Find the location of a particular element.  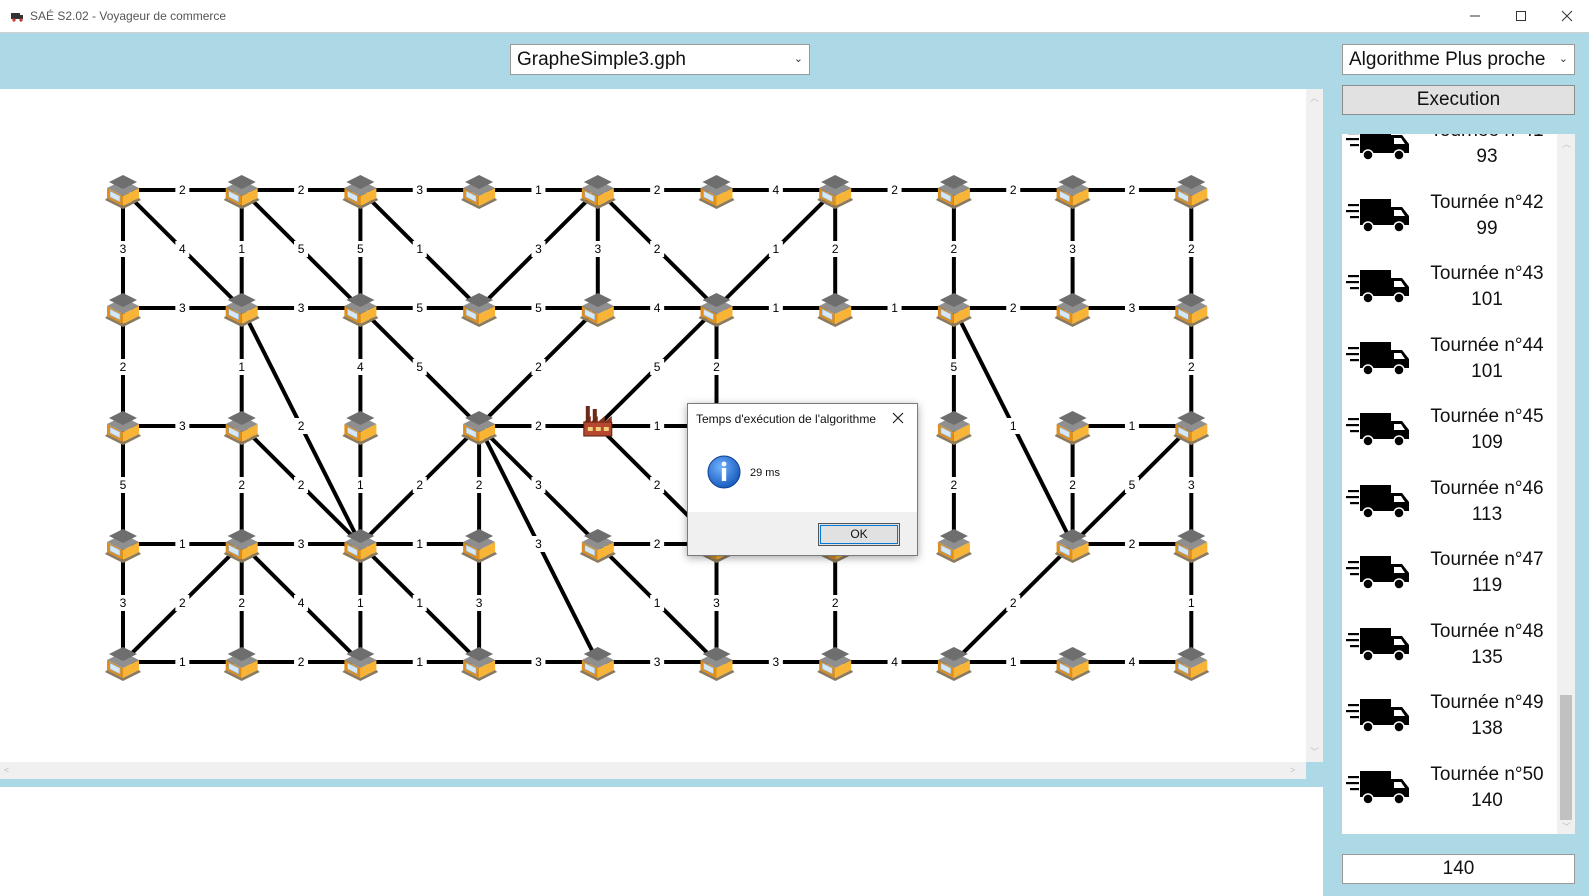

tour-distance: 99 is located at coordinates (1487, 228).